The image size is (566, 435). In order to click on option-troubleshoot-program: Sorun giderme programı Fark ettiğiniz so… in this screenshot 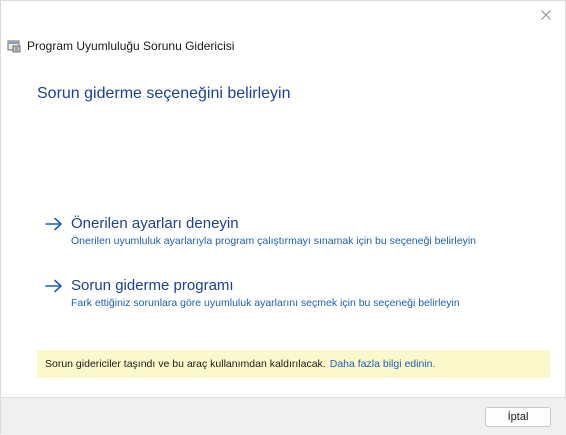, I will do `click(252, 293)`.